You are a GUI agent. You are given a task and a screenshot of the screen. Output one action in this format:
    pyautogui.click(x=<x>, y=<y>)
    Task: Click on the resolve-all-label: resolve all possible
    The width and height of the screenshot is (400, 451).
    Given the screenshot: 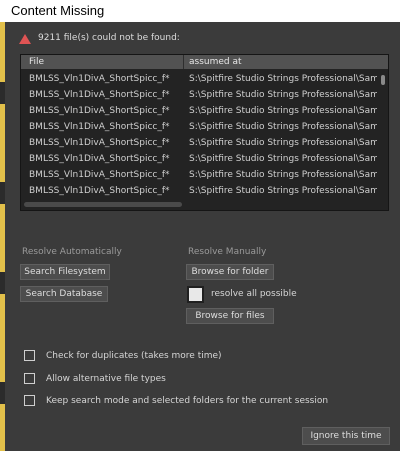 What is the action you would take?
    pyautogui.click(x=254, y=294)
    